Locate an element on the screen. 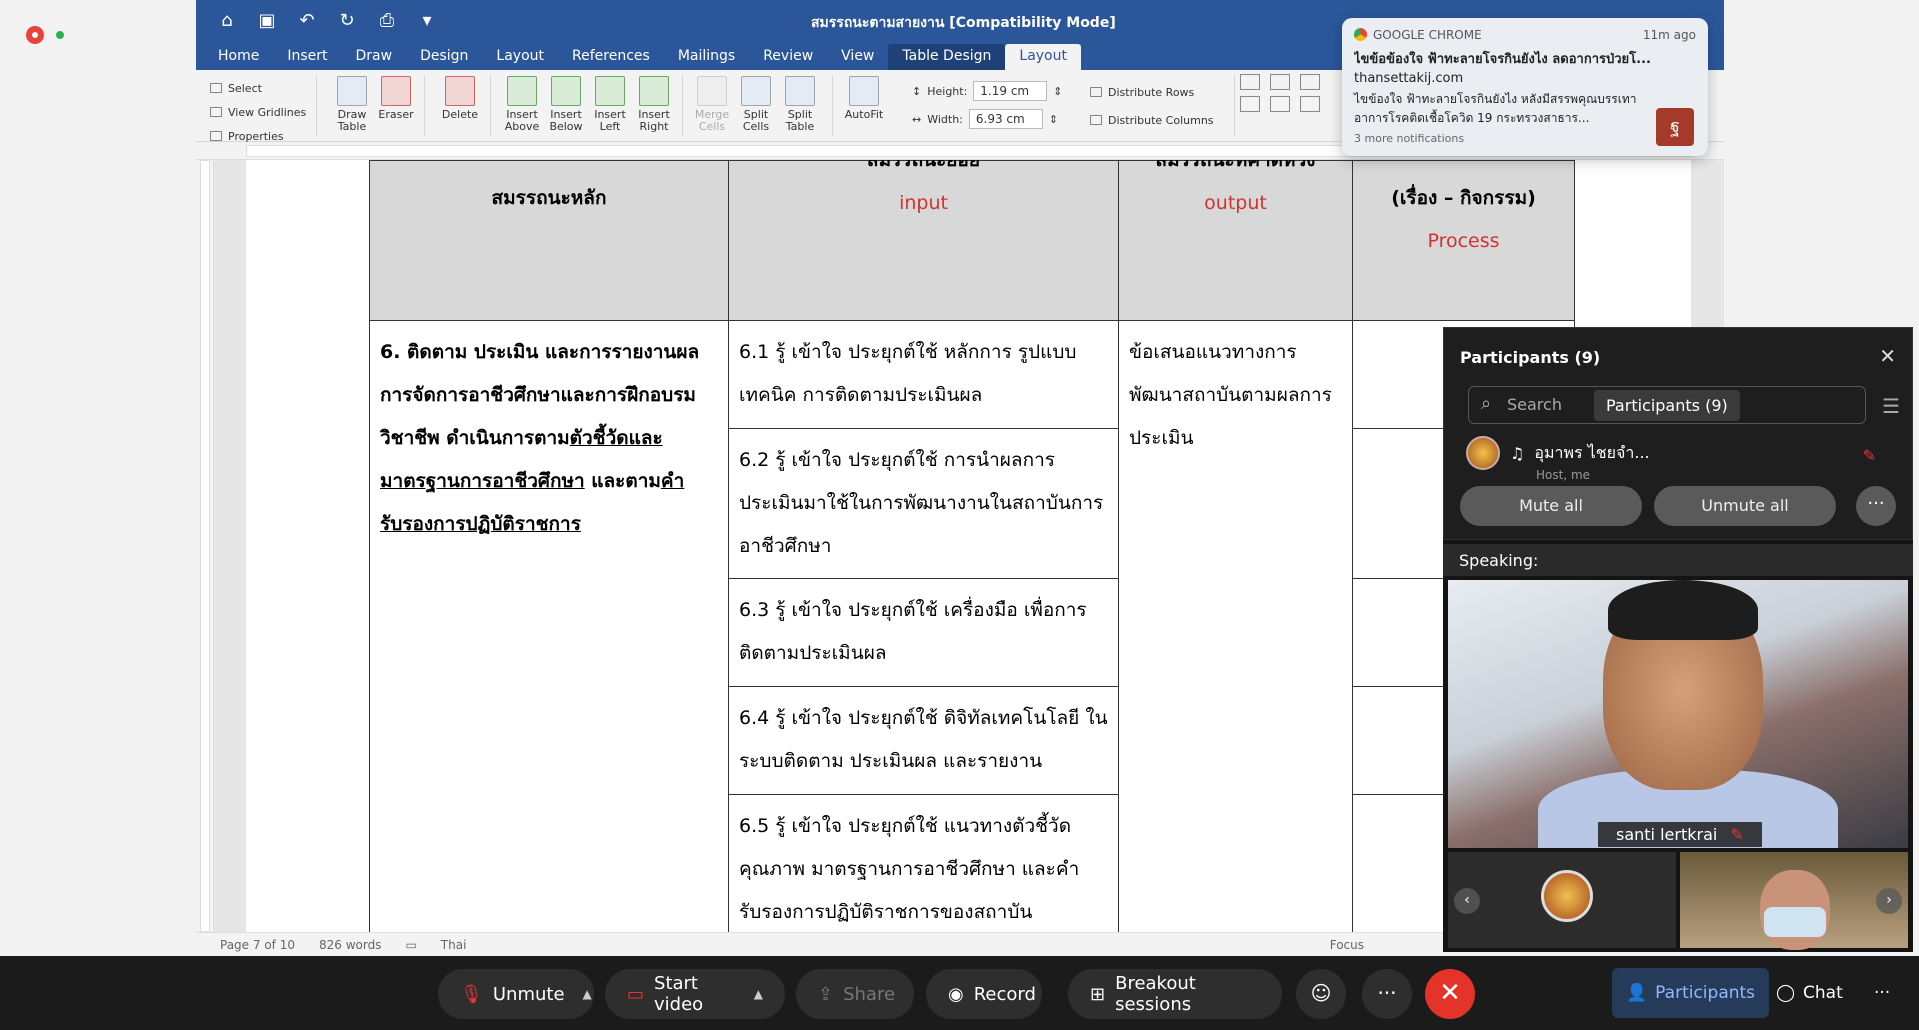 The height and width of the screenshot is (1030, 1919). participants-button: 👤 Participants is located at coordinates (1691, 993).